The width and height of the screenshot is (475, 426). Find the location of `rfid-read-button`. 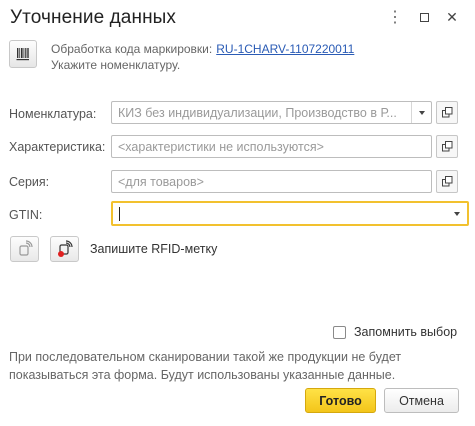

rfid-read-button is located at coordinates (24, 249).